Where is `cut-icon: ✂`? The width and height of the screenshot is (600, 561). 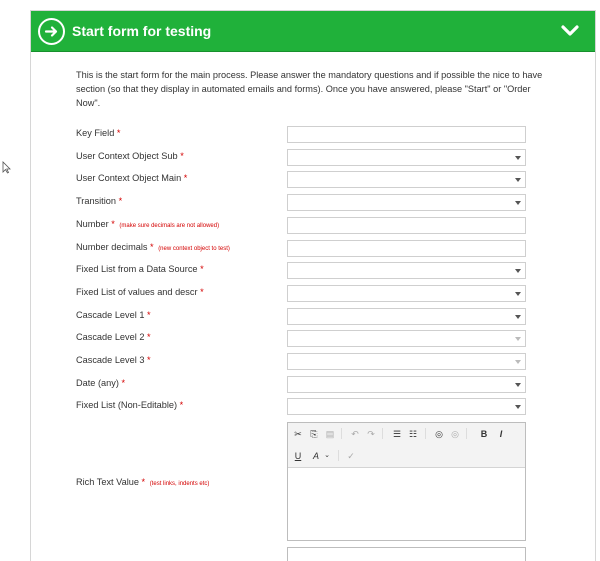
cut-icon: ✂ is located at coordinates (298, 434).